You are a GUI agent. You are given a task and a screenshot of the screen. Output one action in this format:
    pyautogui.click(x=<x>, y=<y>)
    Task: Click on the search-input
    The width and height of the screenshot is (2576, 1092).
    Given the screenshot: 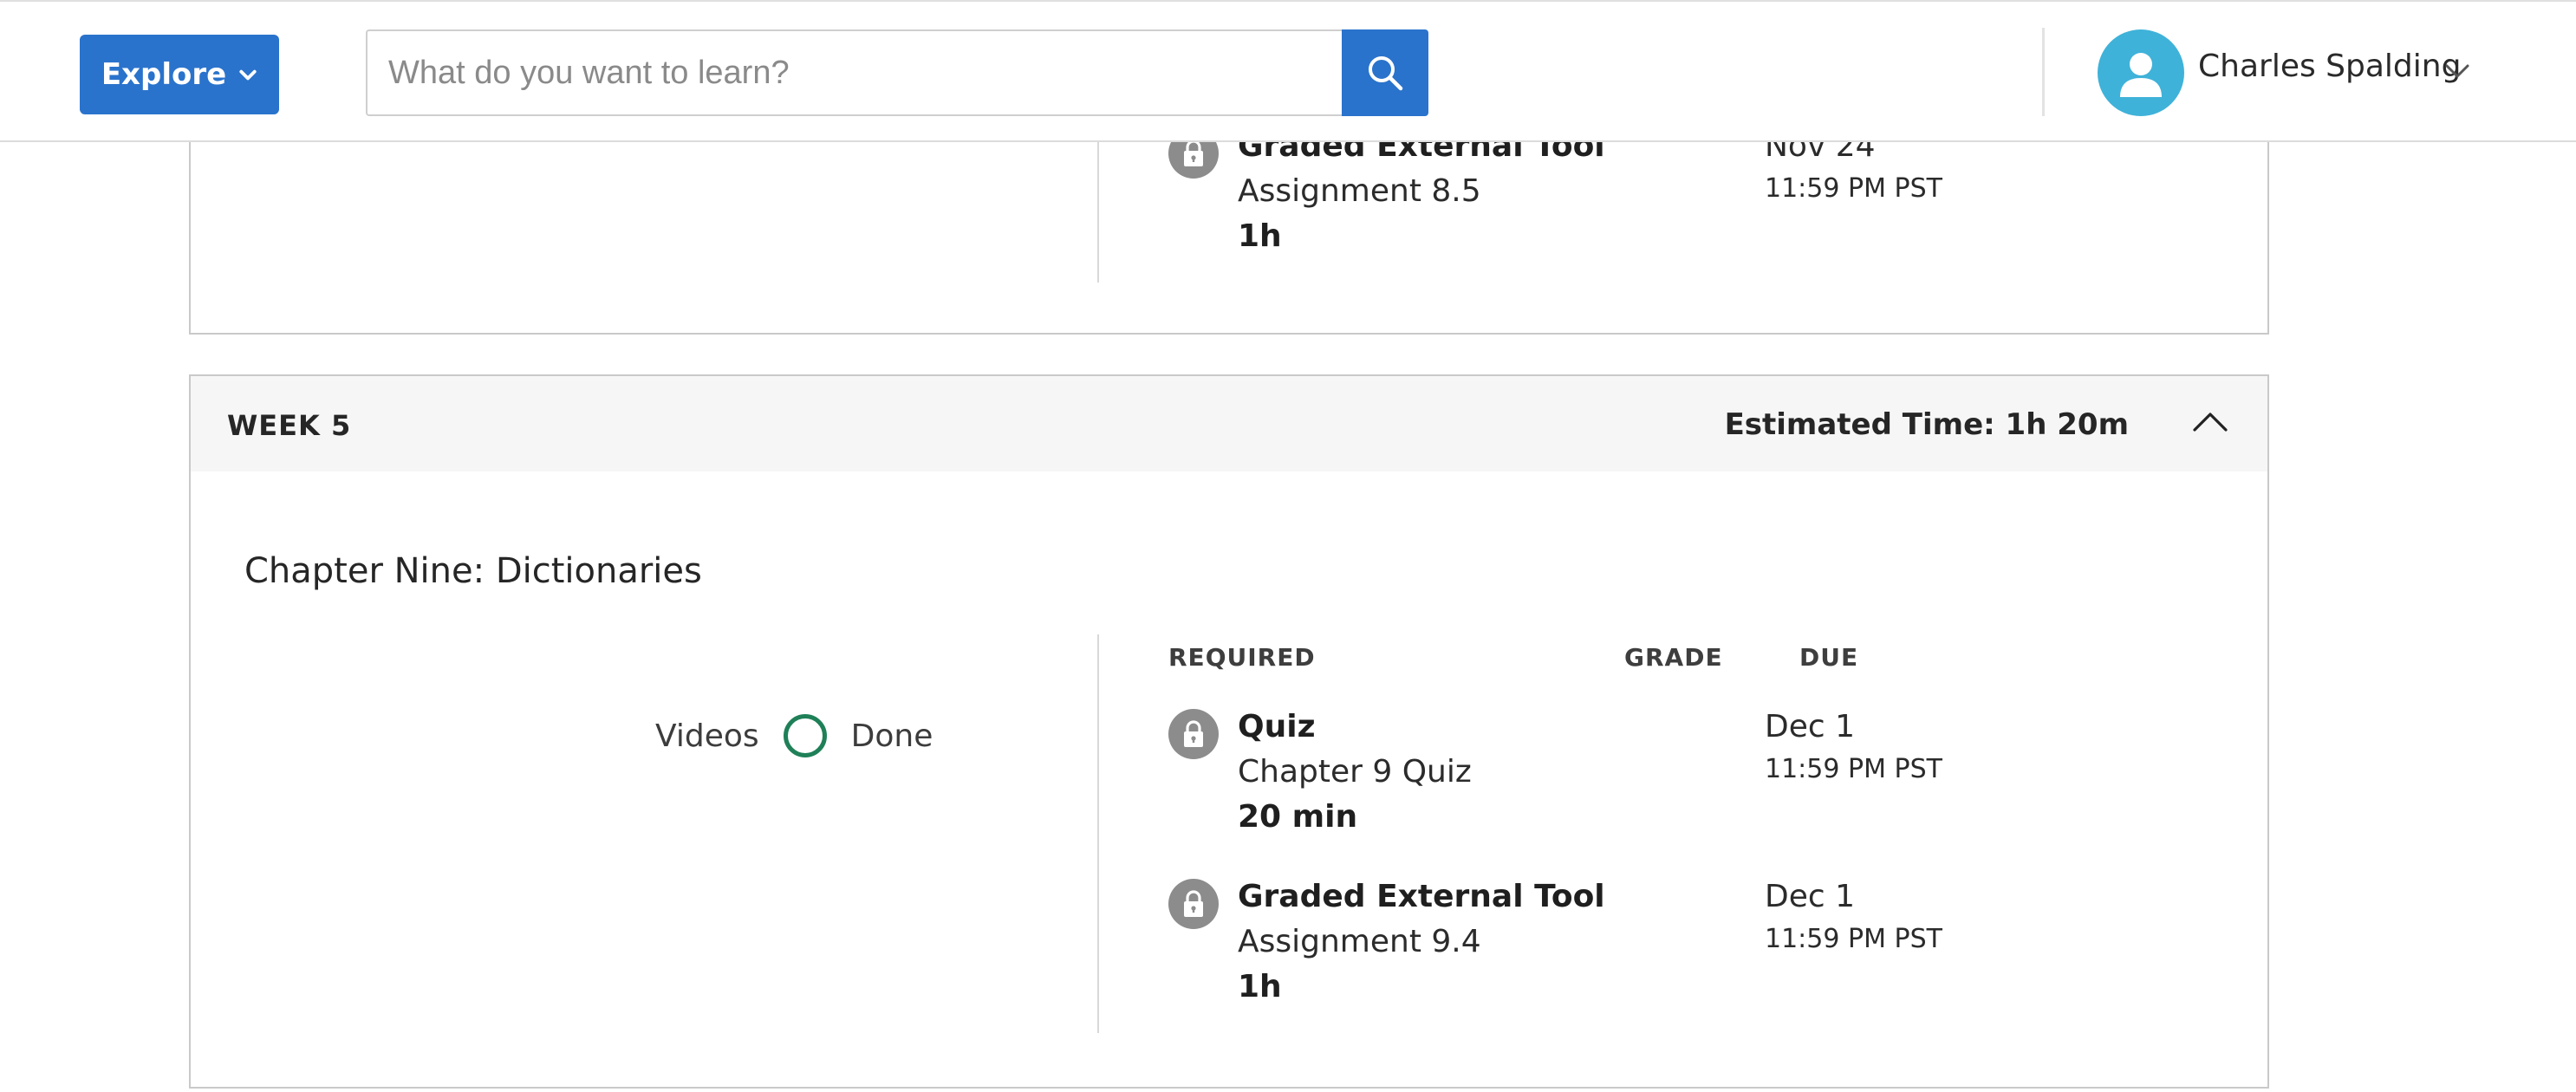 What is the action you would take?
    pyautogui.click(x=854, y=72)
    